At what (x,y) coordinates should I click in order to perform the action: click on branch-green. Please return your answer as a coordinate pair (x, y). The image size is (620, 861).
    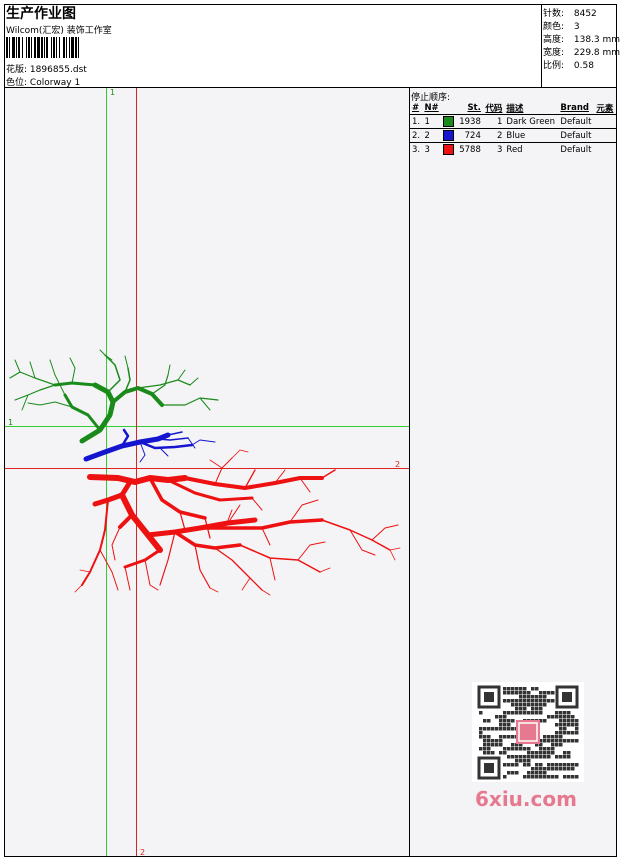
    Looking at the image, I should click on (114, 396).